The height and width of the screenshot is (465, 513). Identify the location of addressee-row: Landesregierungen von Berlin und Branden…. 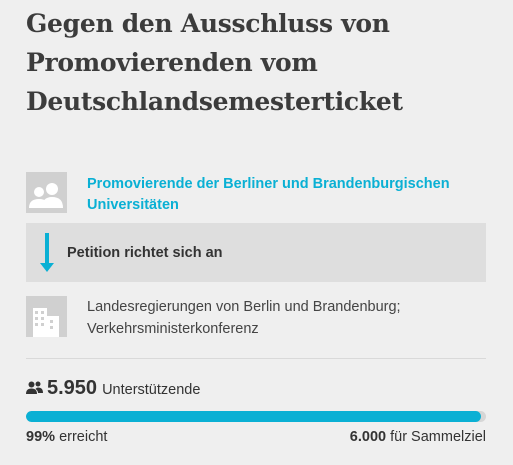
(256, 318).